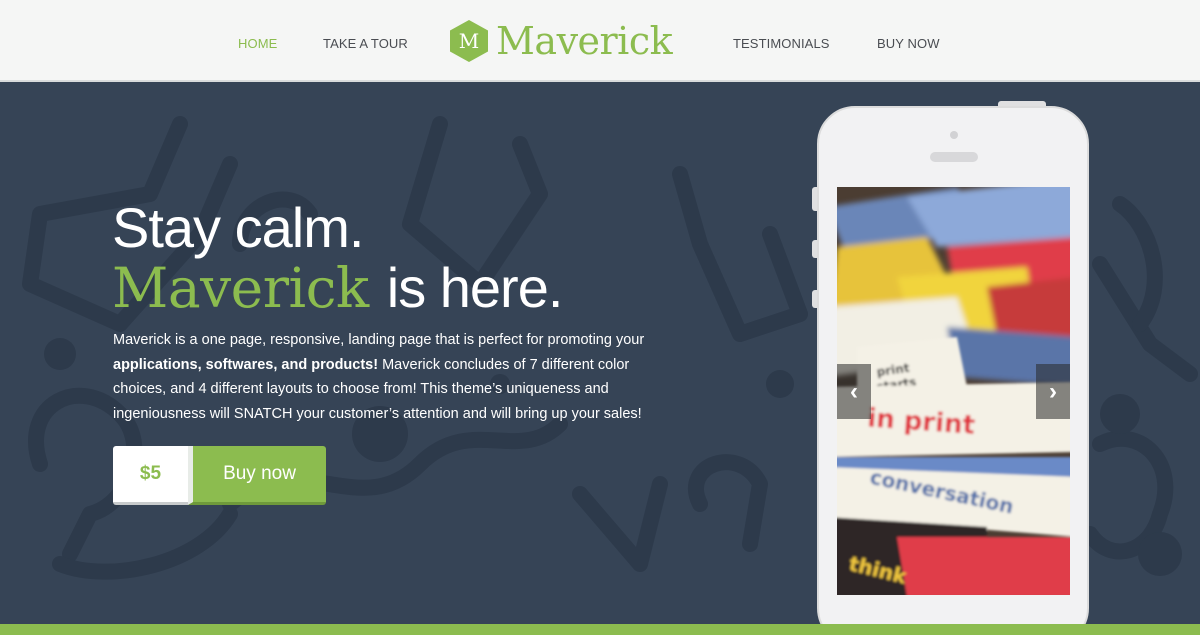  Describe the element at coordinates (365, 43) in the screenshot. I see `nav-take-a-tour-link: TAKE A TOUR` at that location.